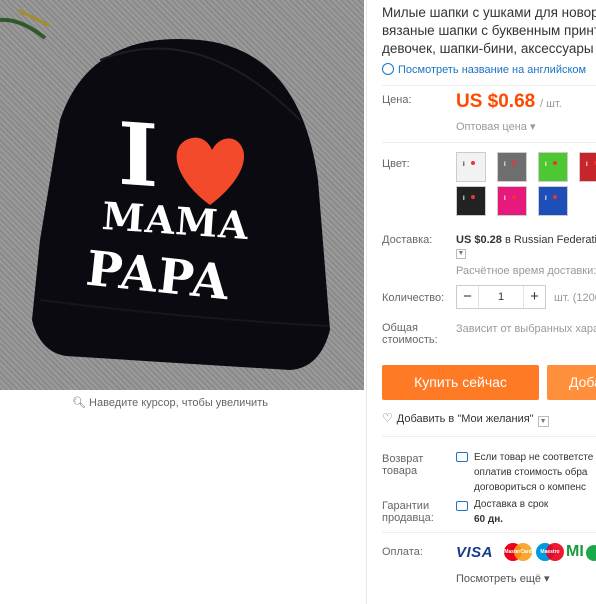 Image resolution: width=596 pixels, height=604 pixels. Describe the element at coordinates (550, 240) in the screenshot. I see `shipping-method: в Russian Federation` at that location.